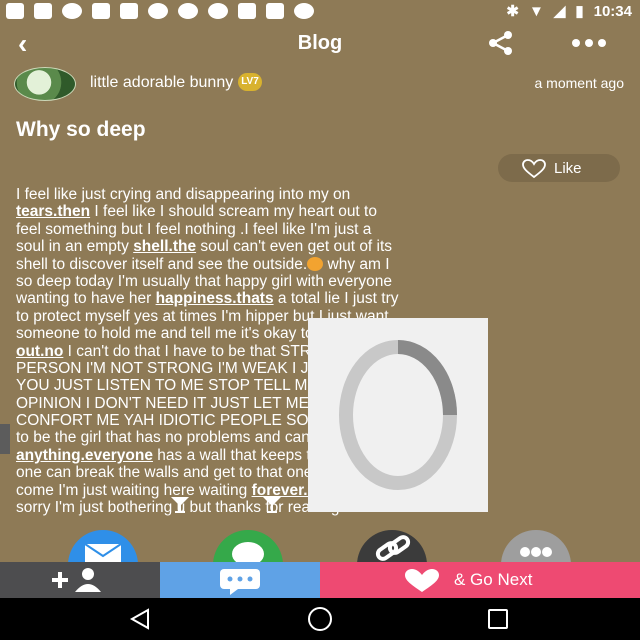 The width and height of the screenshot is (640, 640). I want to click on chat-share-button, so click(248, 548).